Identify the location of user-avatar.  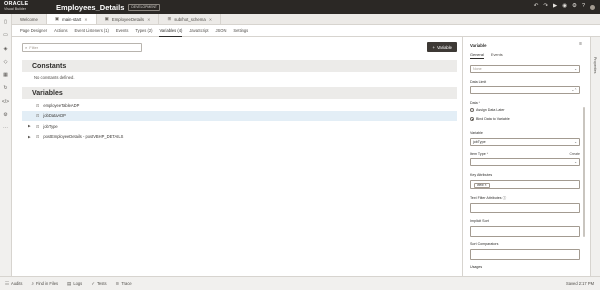
(592, 7).